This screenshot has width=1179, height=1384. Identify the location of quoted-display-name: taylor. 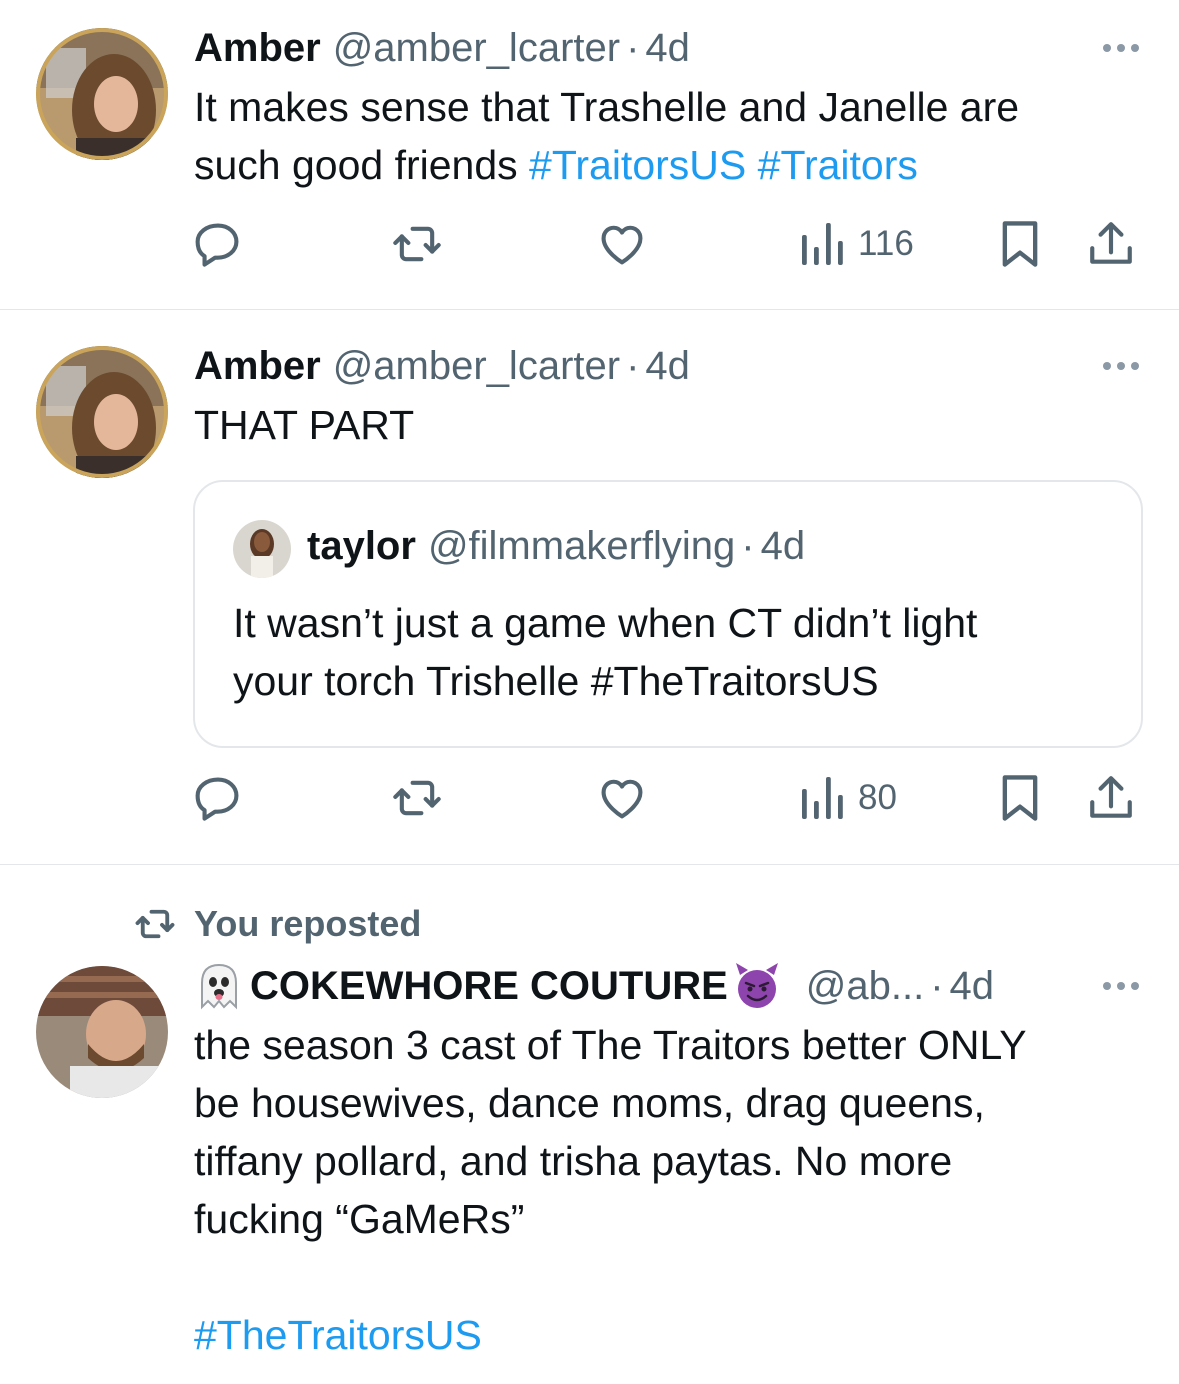
(361, 546).